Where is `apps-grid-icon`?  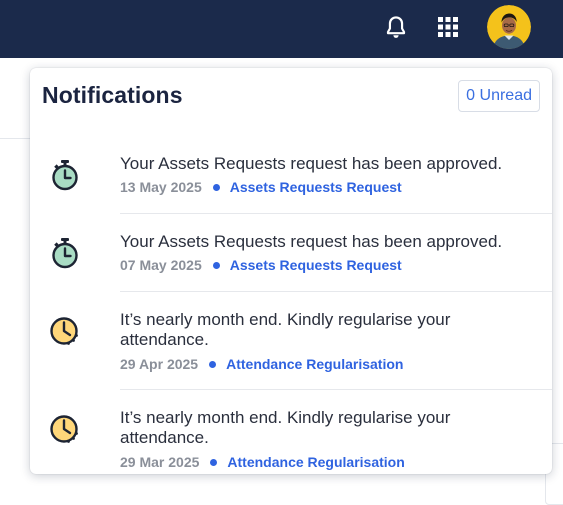
apps-grid-icon is located at coordinates (448, 27).